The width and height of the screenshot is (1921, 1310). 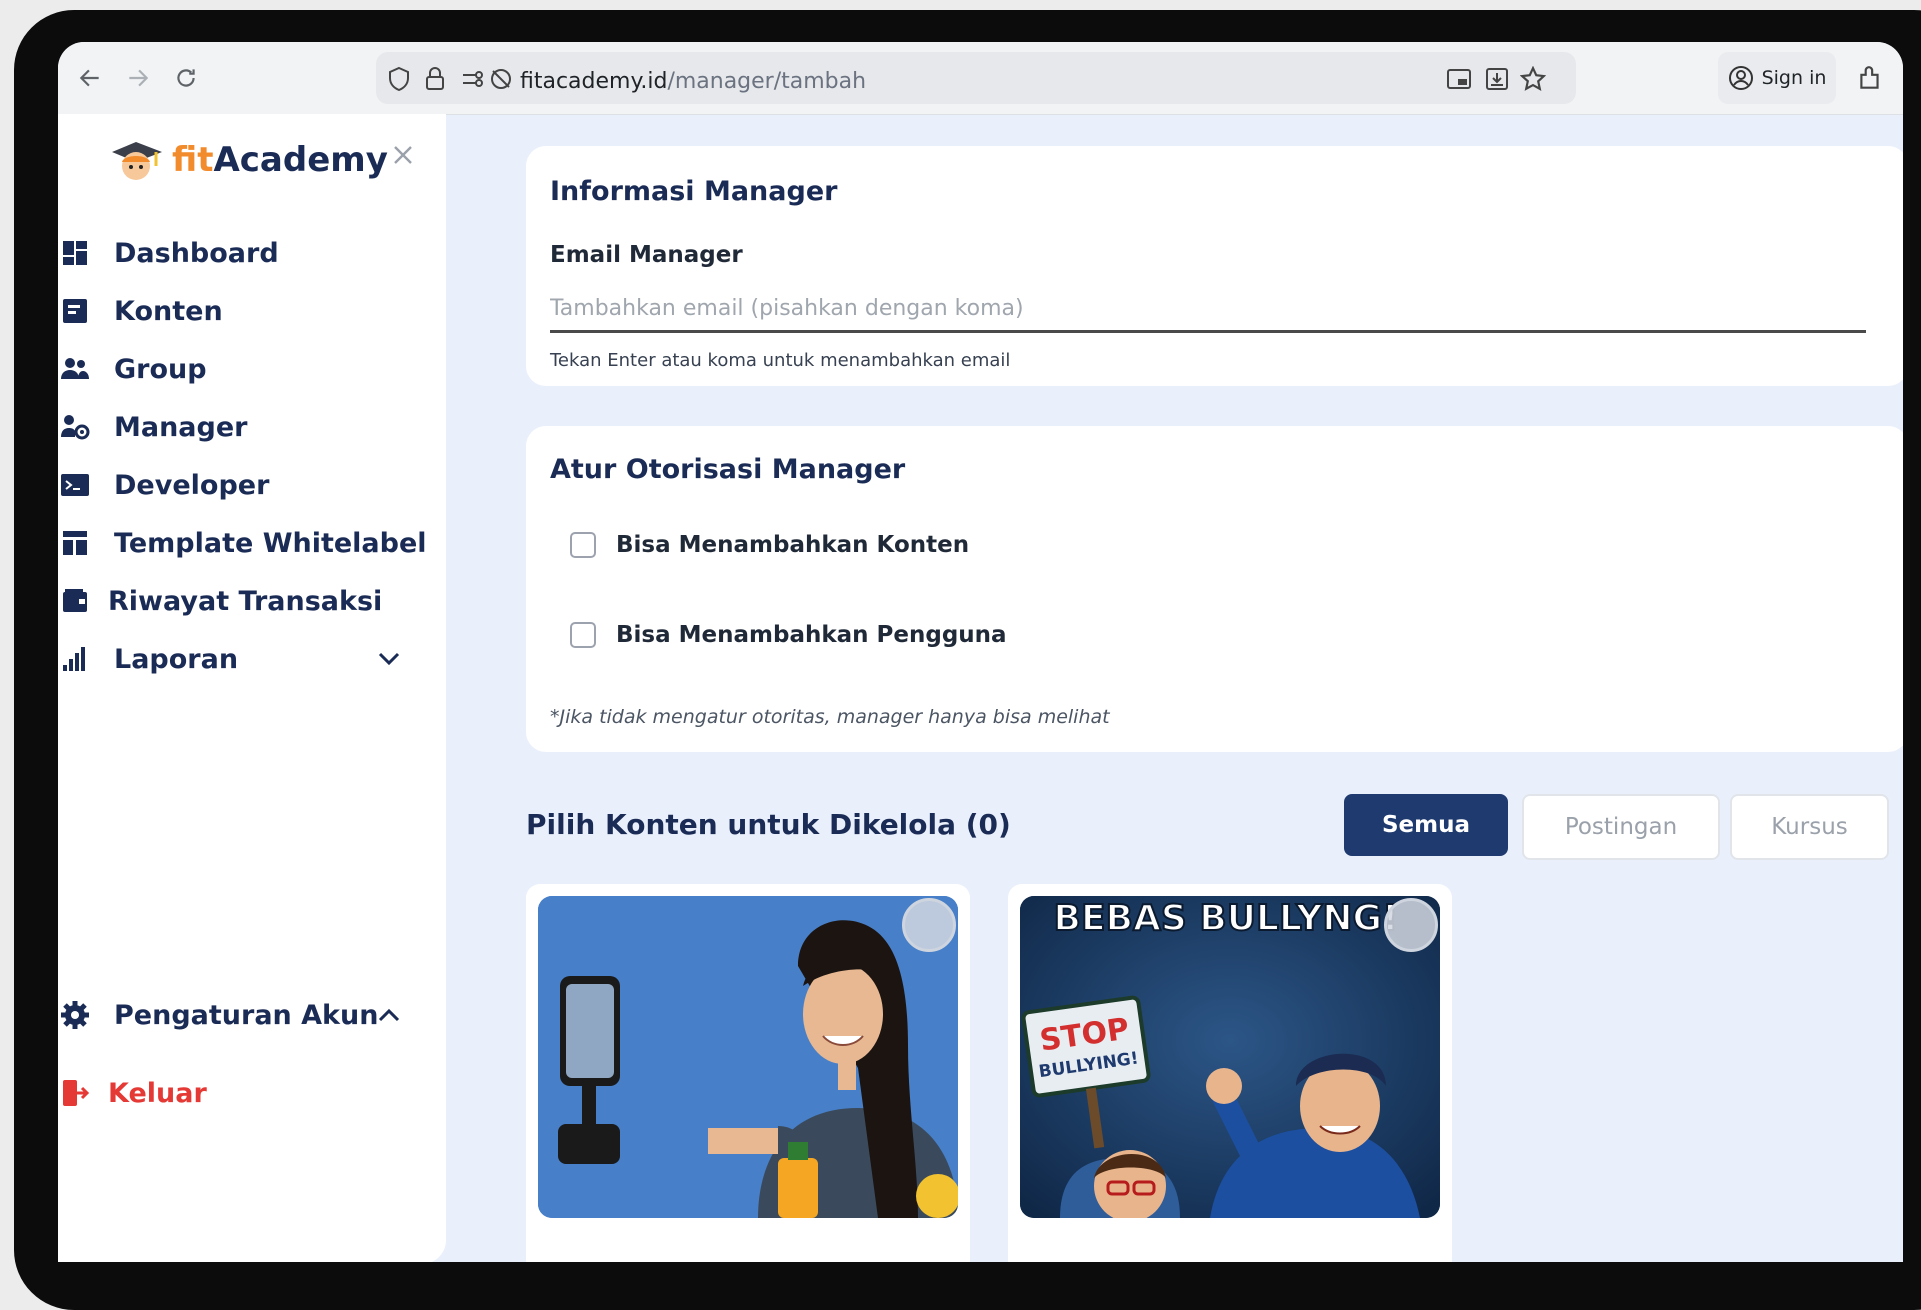 I want to click on sidebar-item-template-whitelabel: Template Whitelabel, so click(x=242, y=543).